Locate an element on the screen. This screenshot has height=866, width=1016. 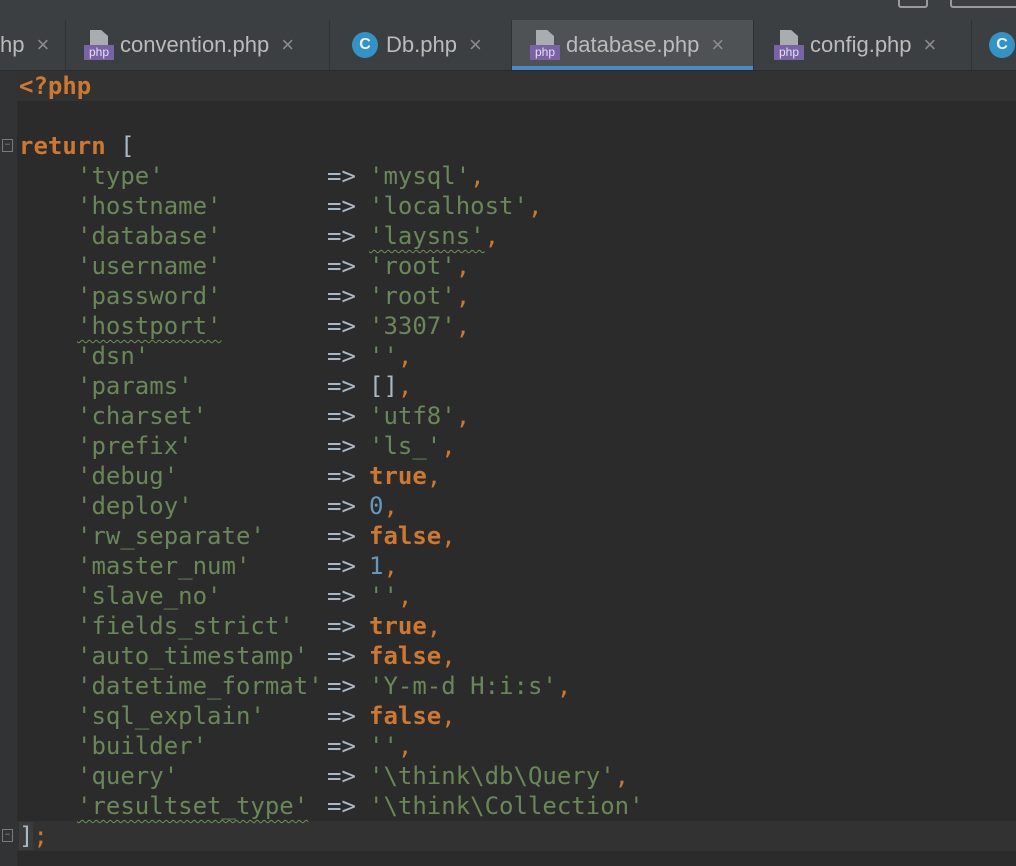
config-value: '\think\db\Query' is located at coordinates (492, 776).